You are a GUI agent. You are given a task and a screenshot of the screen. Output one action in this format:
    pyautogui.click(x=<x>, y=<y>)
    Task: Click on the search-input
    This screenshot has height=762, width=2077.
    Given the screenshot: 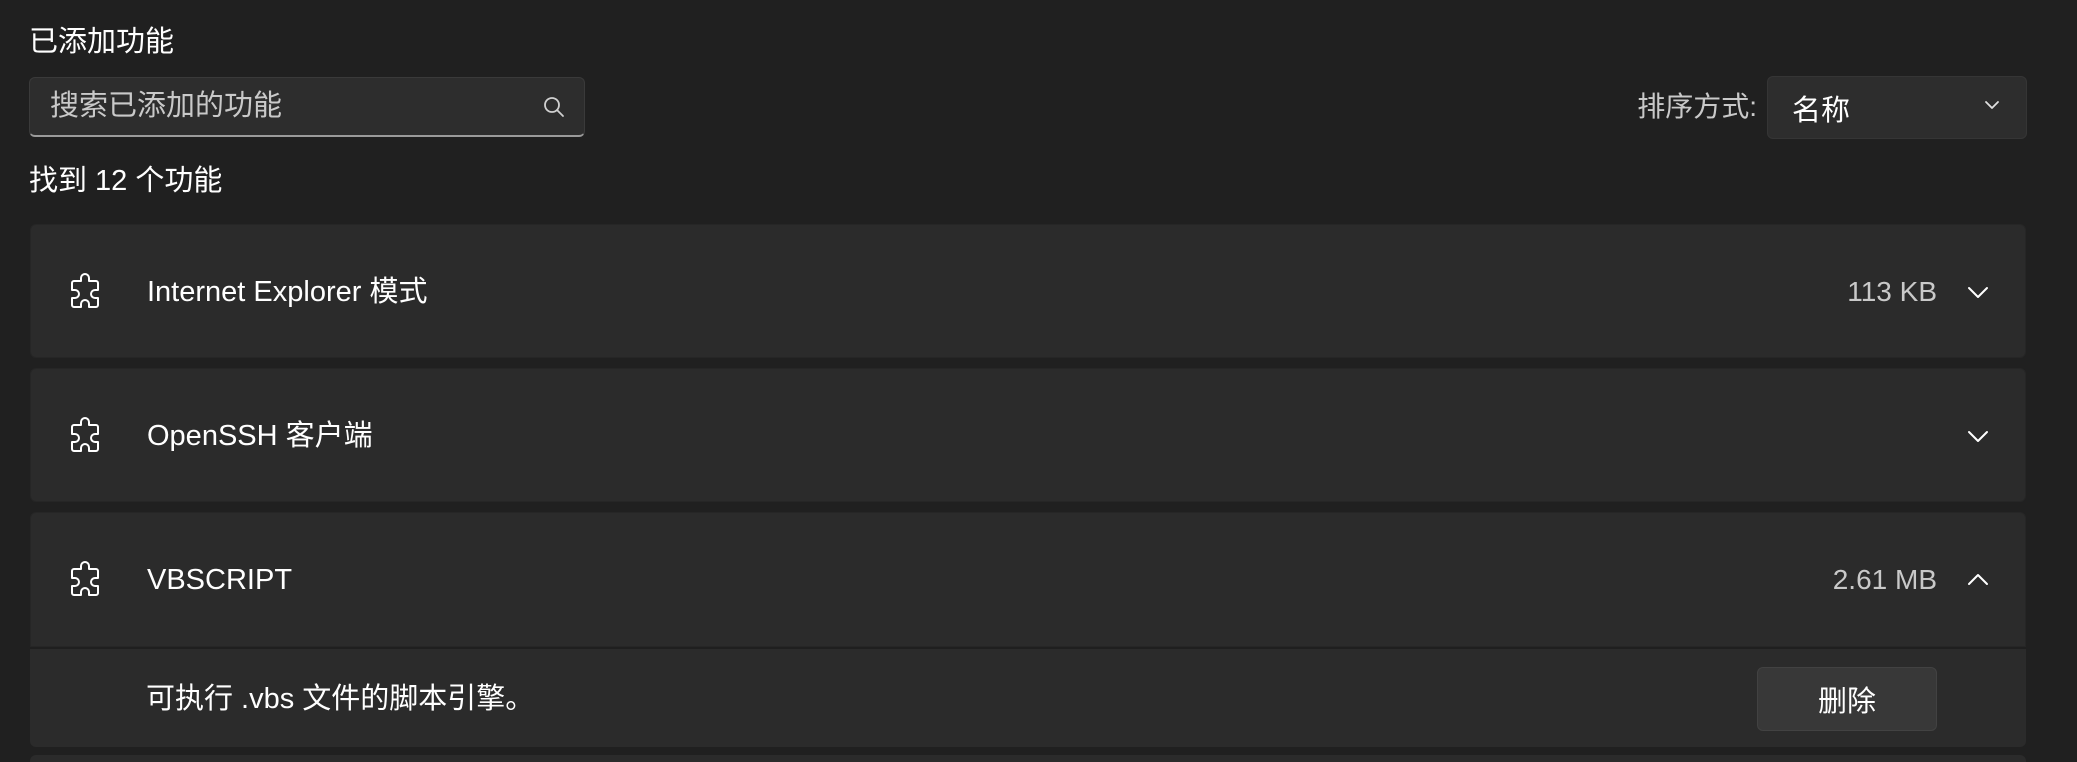 What is the action you would take?
    pyautogui.click(x=285, y=106)
    